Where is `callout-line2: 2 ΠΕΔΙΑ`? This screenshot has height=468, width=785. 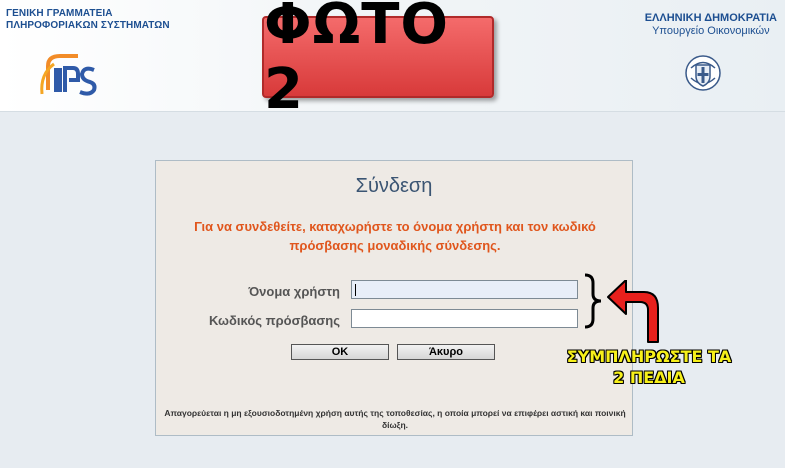
callout-line2: 2 ΠΕΔΙΑ is located at coordinates (649, 377).